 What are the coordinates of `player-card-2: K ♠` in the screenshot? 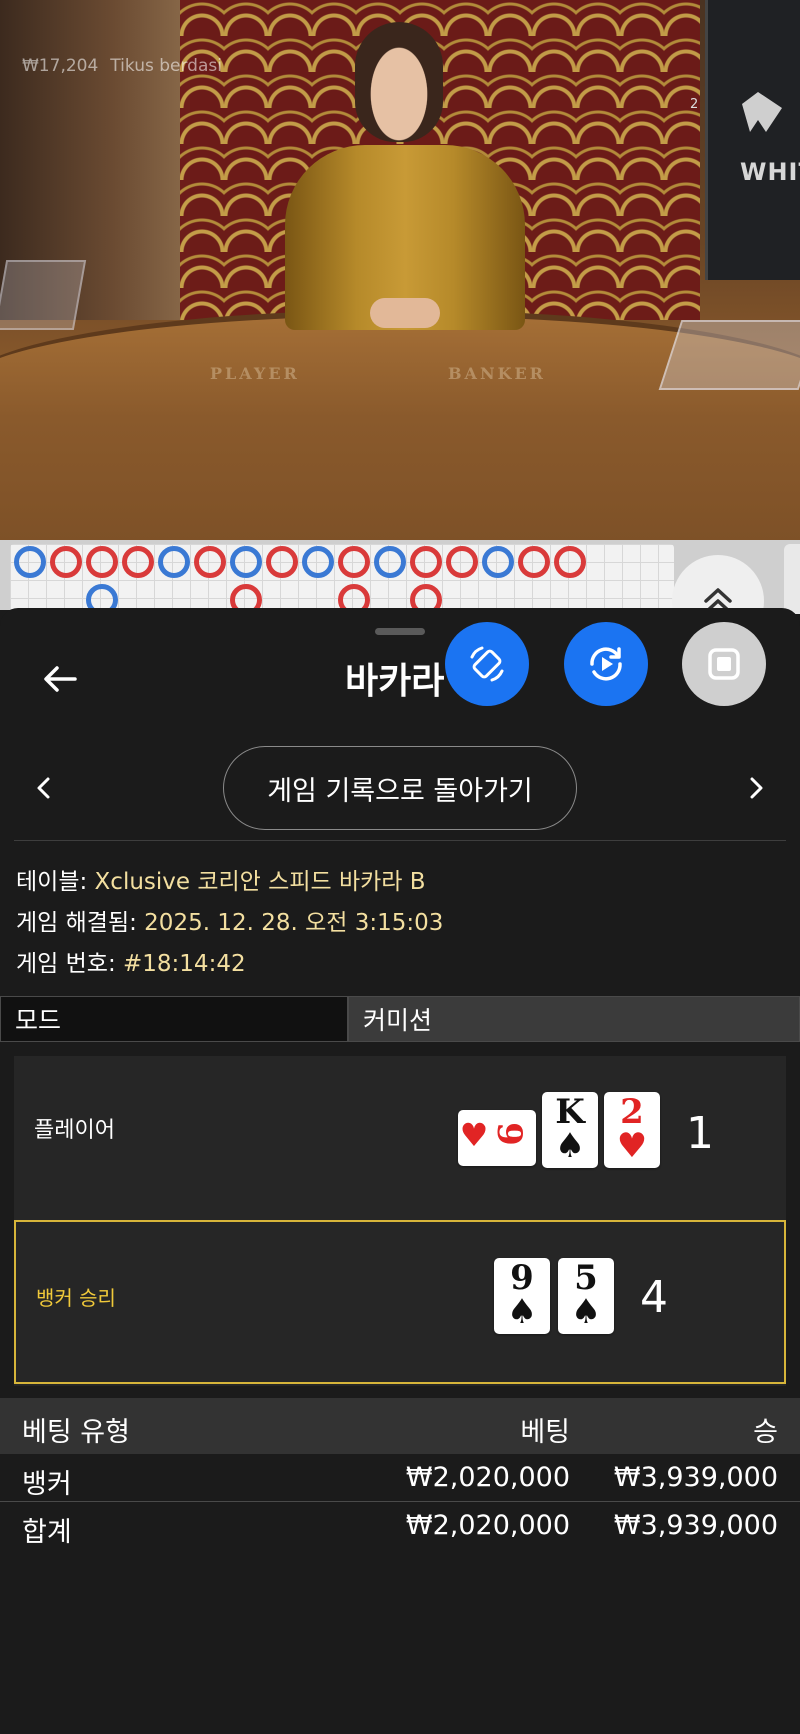 It's located at (570, 1130).